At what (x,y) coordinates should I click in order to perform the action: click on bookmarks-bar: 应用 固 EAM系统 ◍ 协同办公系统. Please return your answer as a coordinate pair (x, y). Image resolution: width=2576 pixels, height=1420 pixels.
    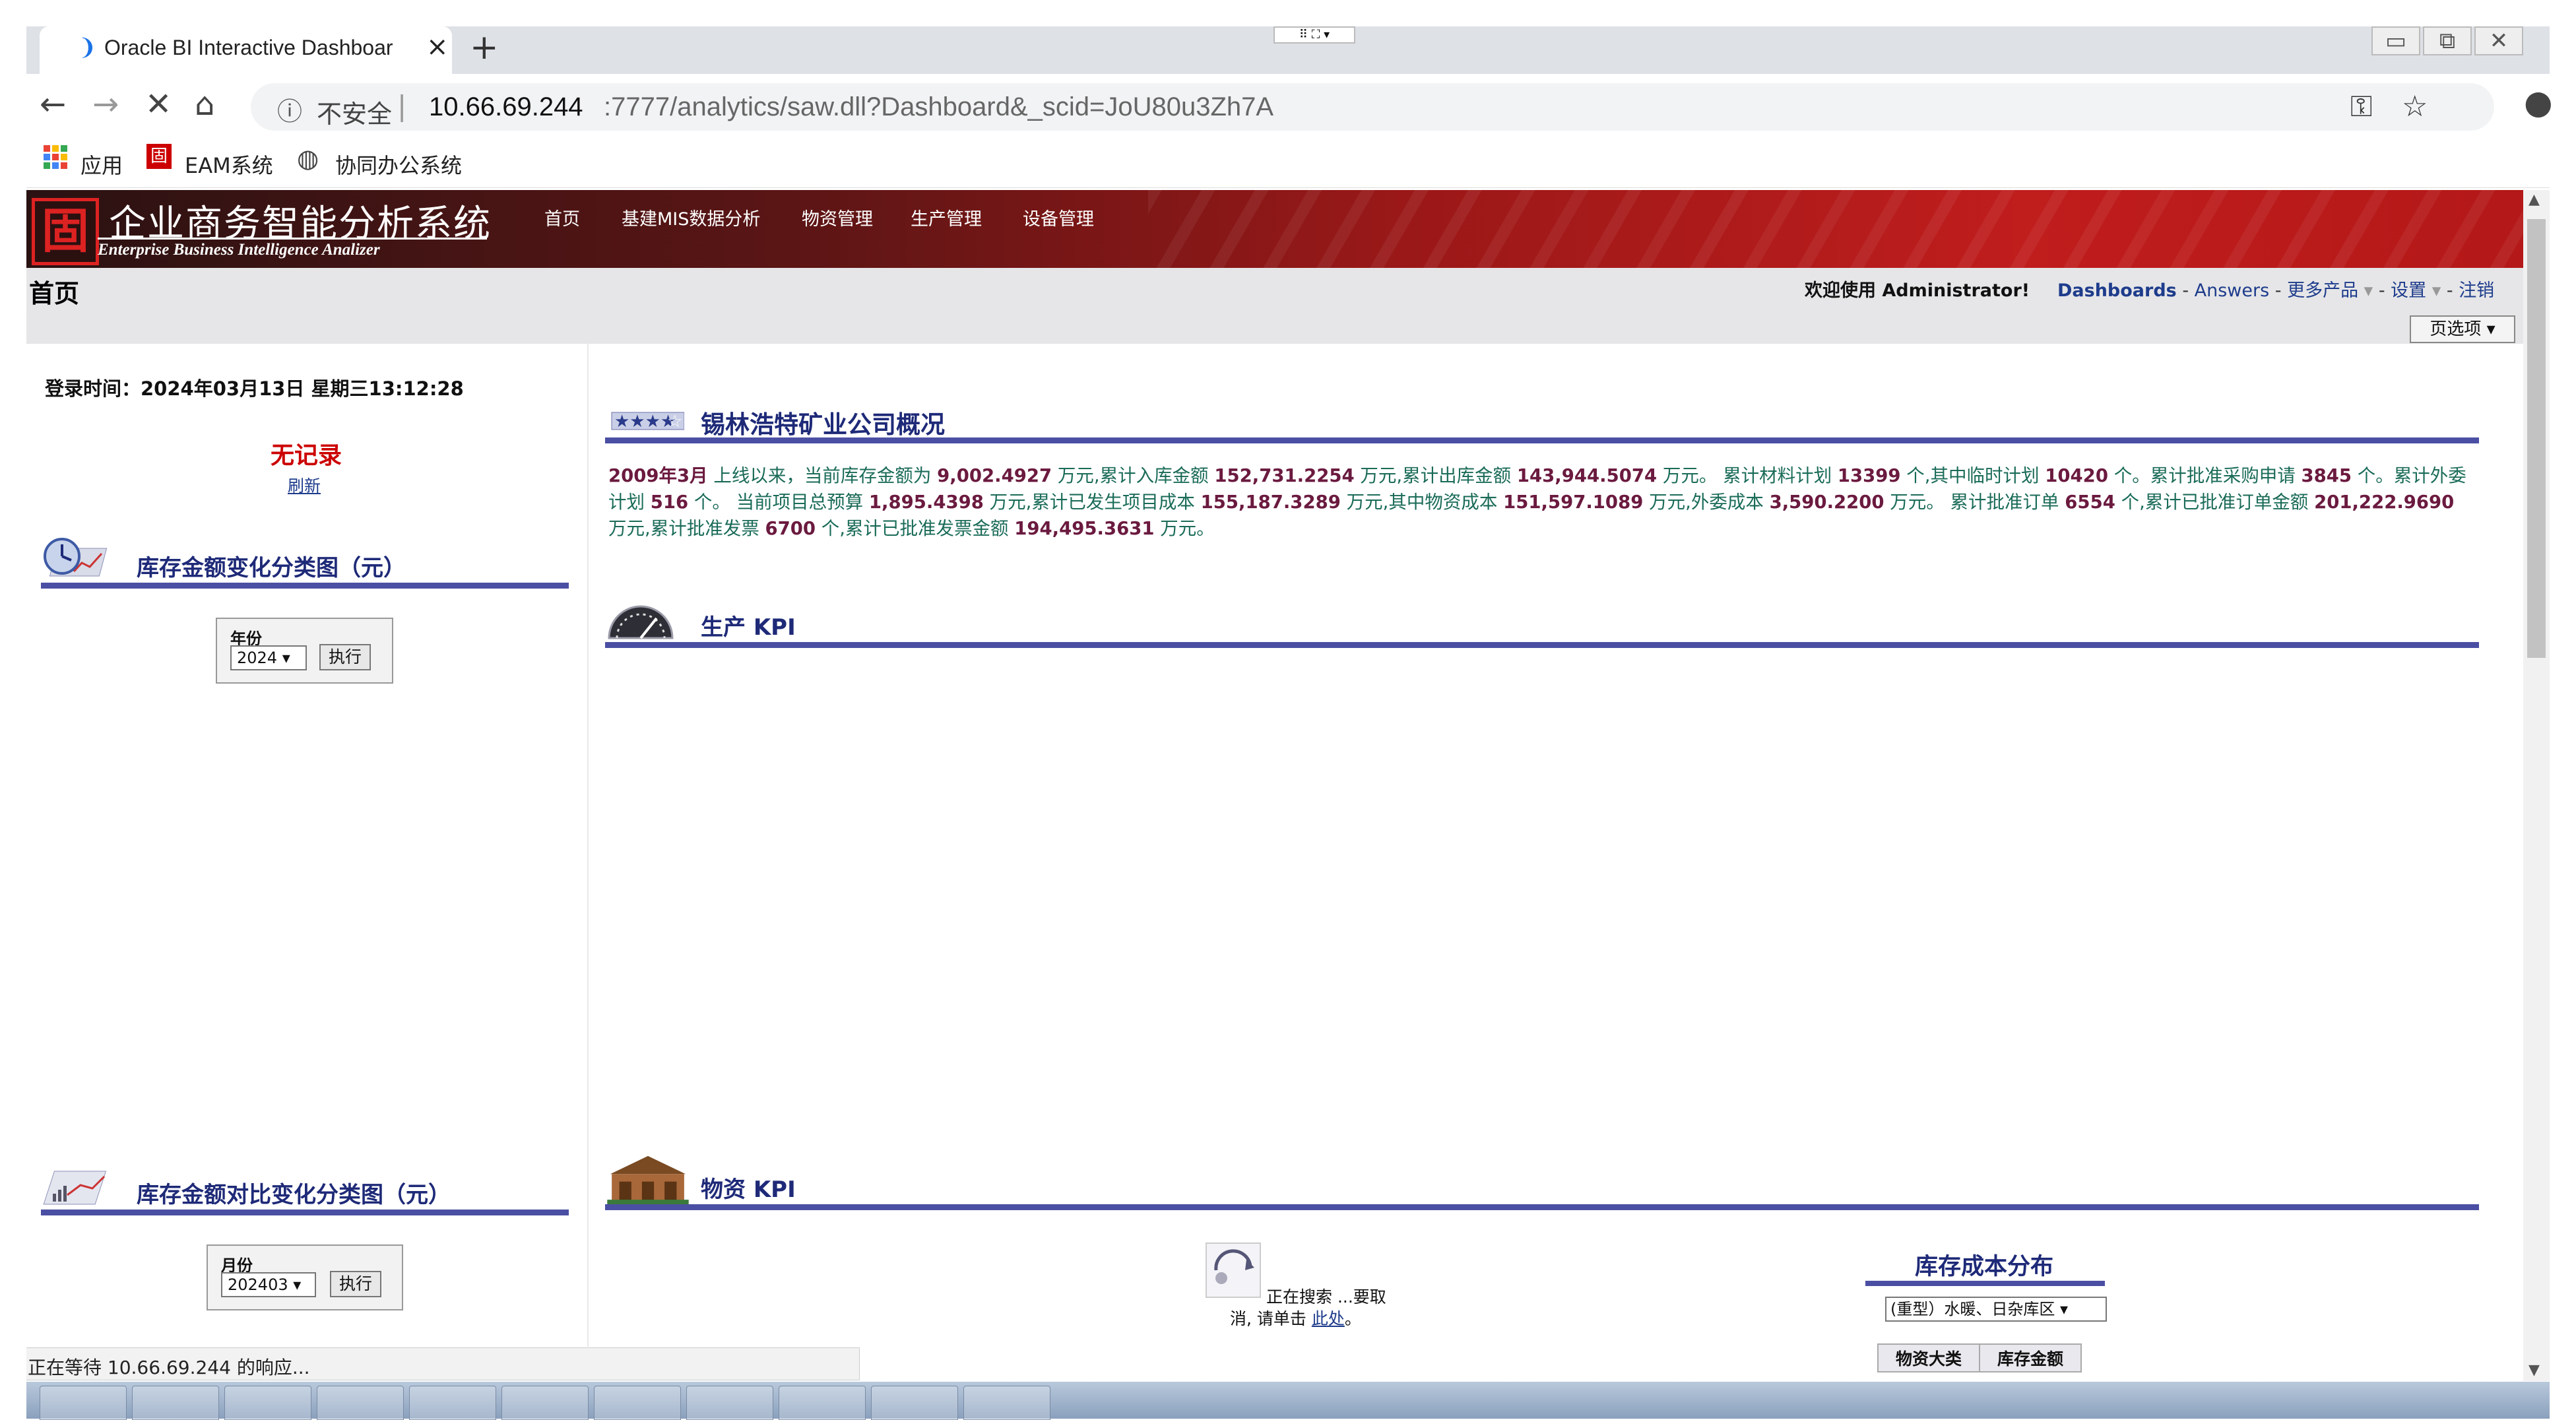
    Looking at the image, I should click on (1288, 164).